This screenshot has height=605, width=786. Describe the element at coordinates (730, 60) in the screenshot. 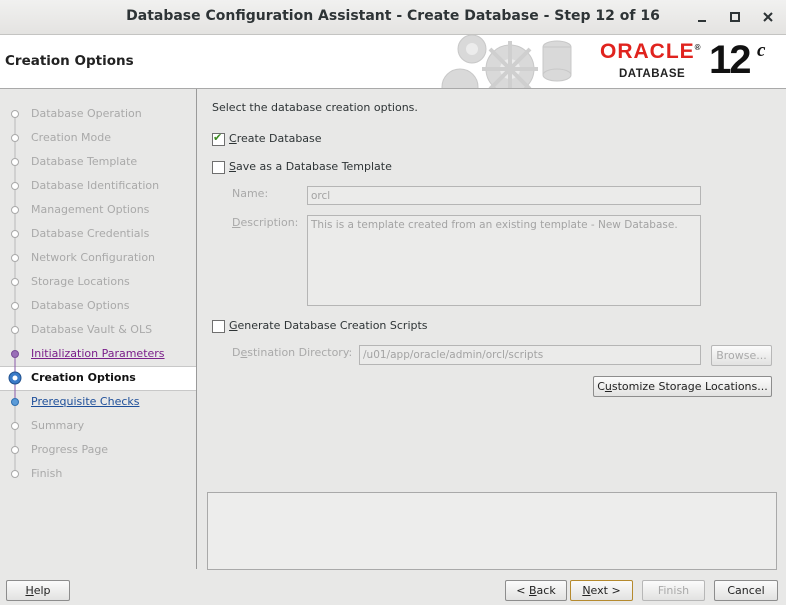

I see `version-number: 12` at that location.